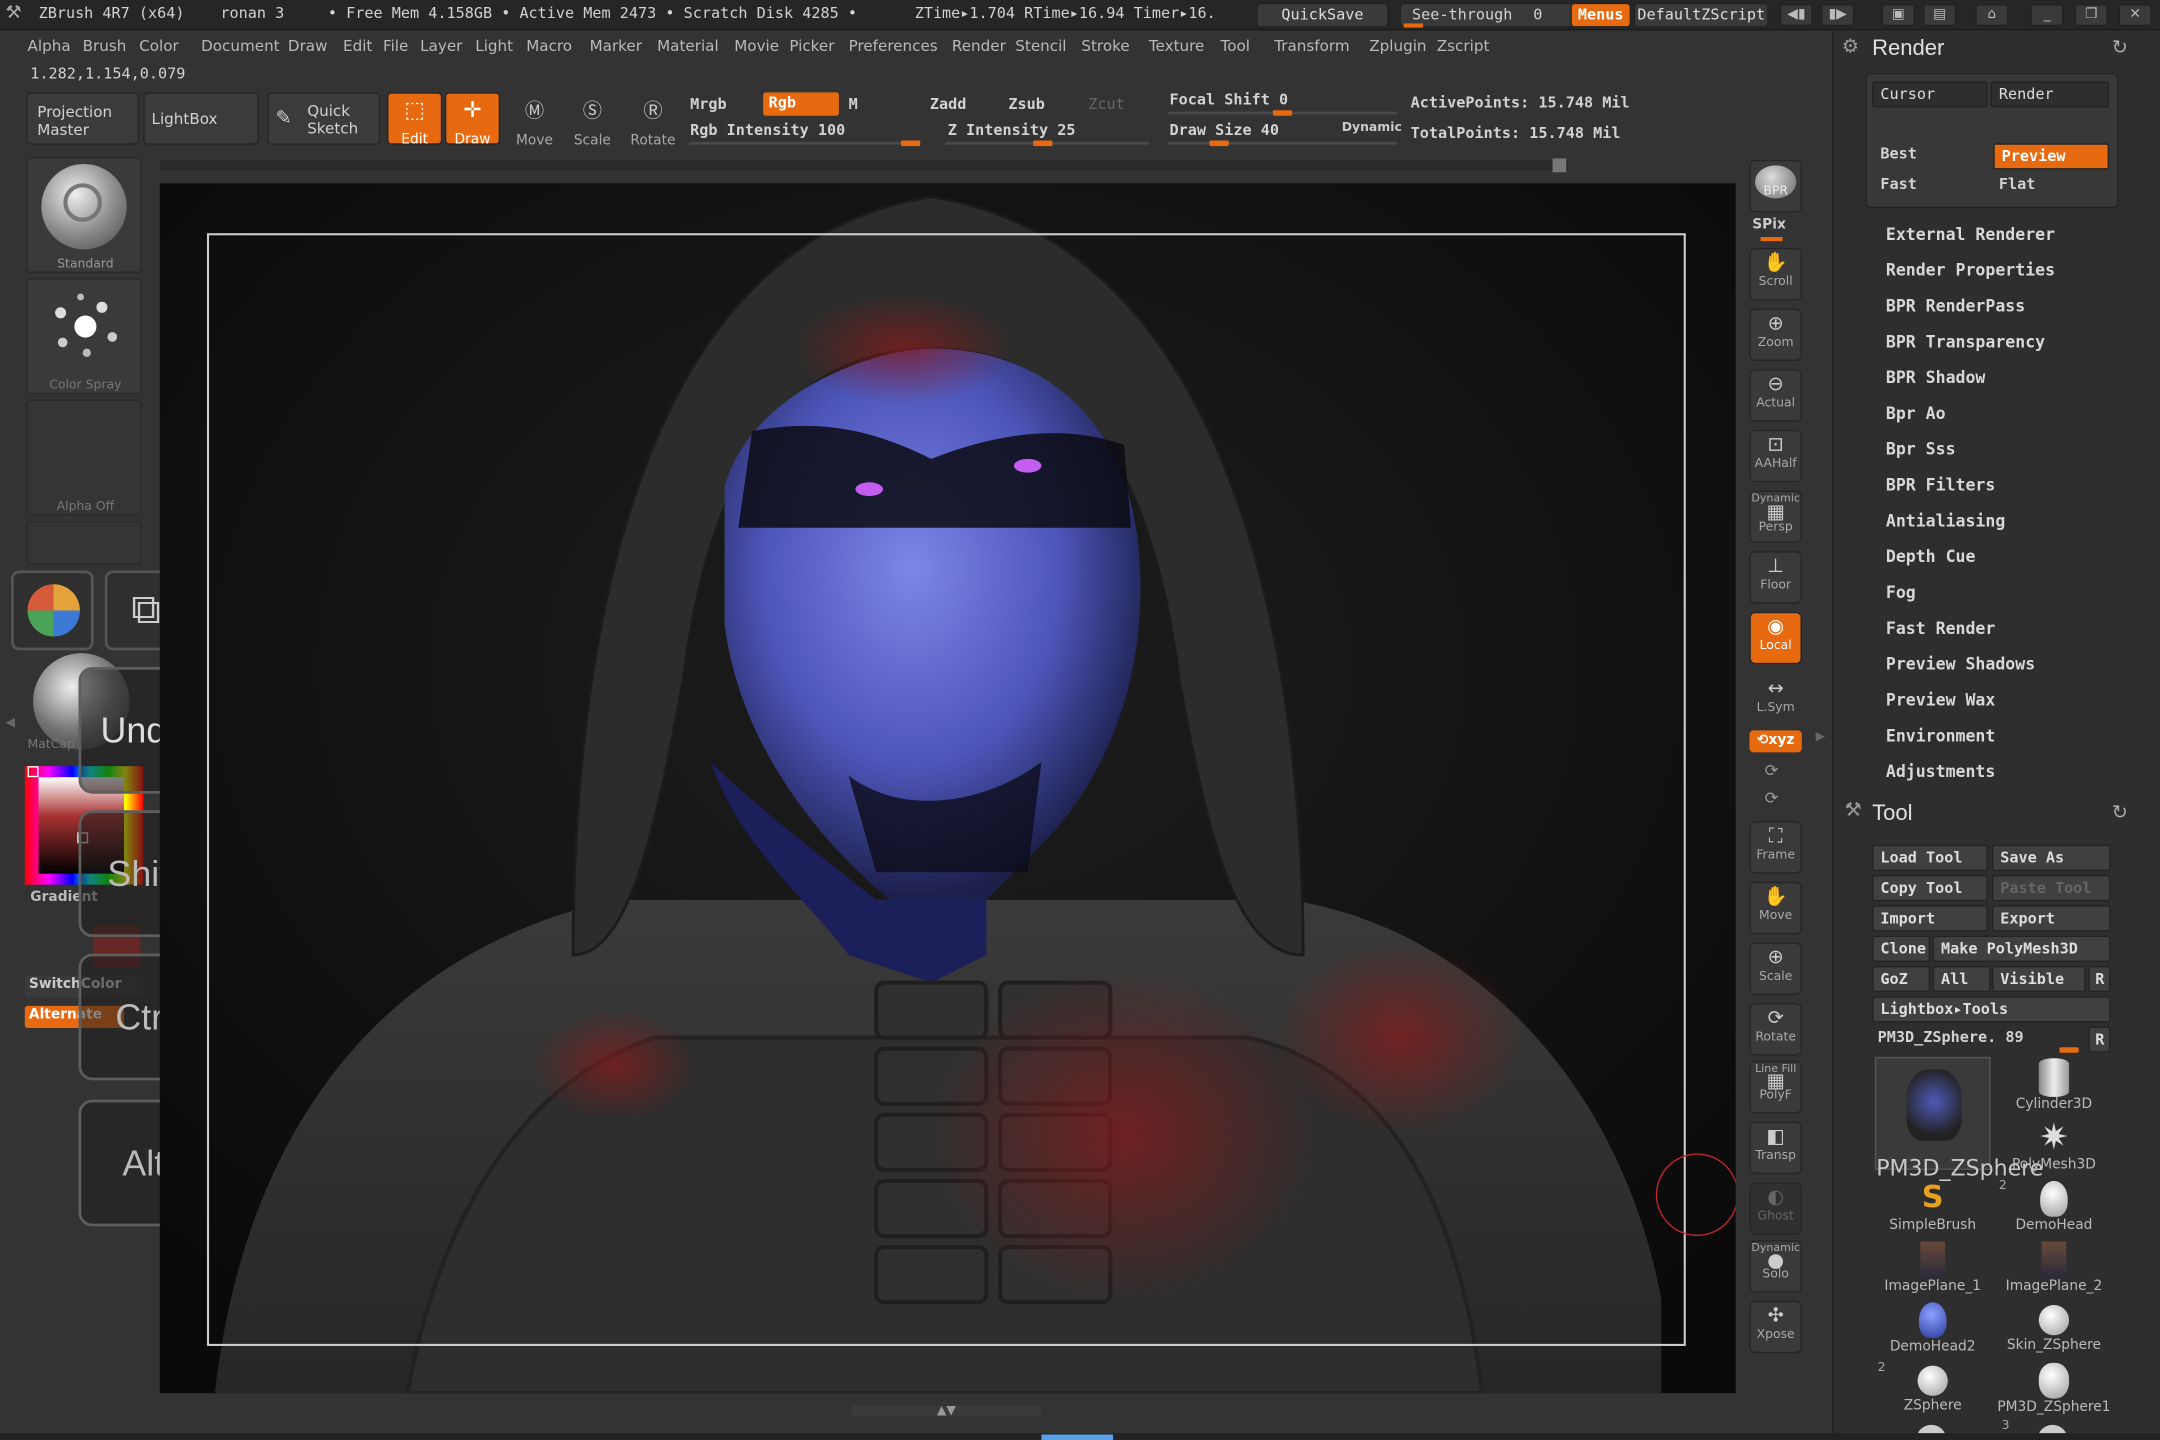 This screenshot has width=2160, height=1440. What do you see at coordinates (1285, 135) in the screenshot?
I see `draw-size-slider: Draw Size 40 Dynamic` at bounding box center [1285, 135].